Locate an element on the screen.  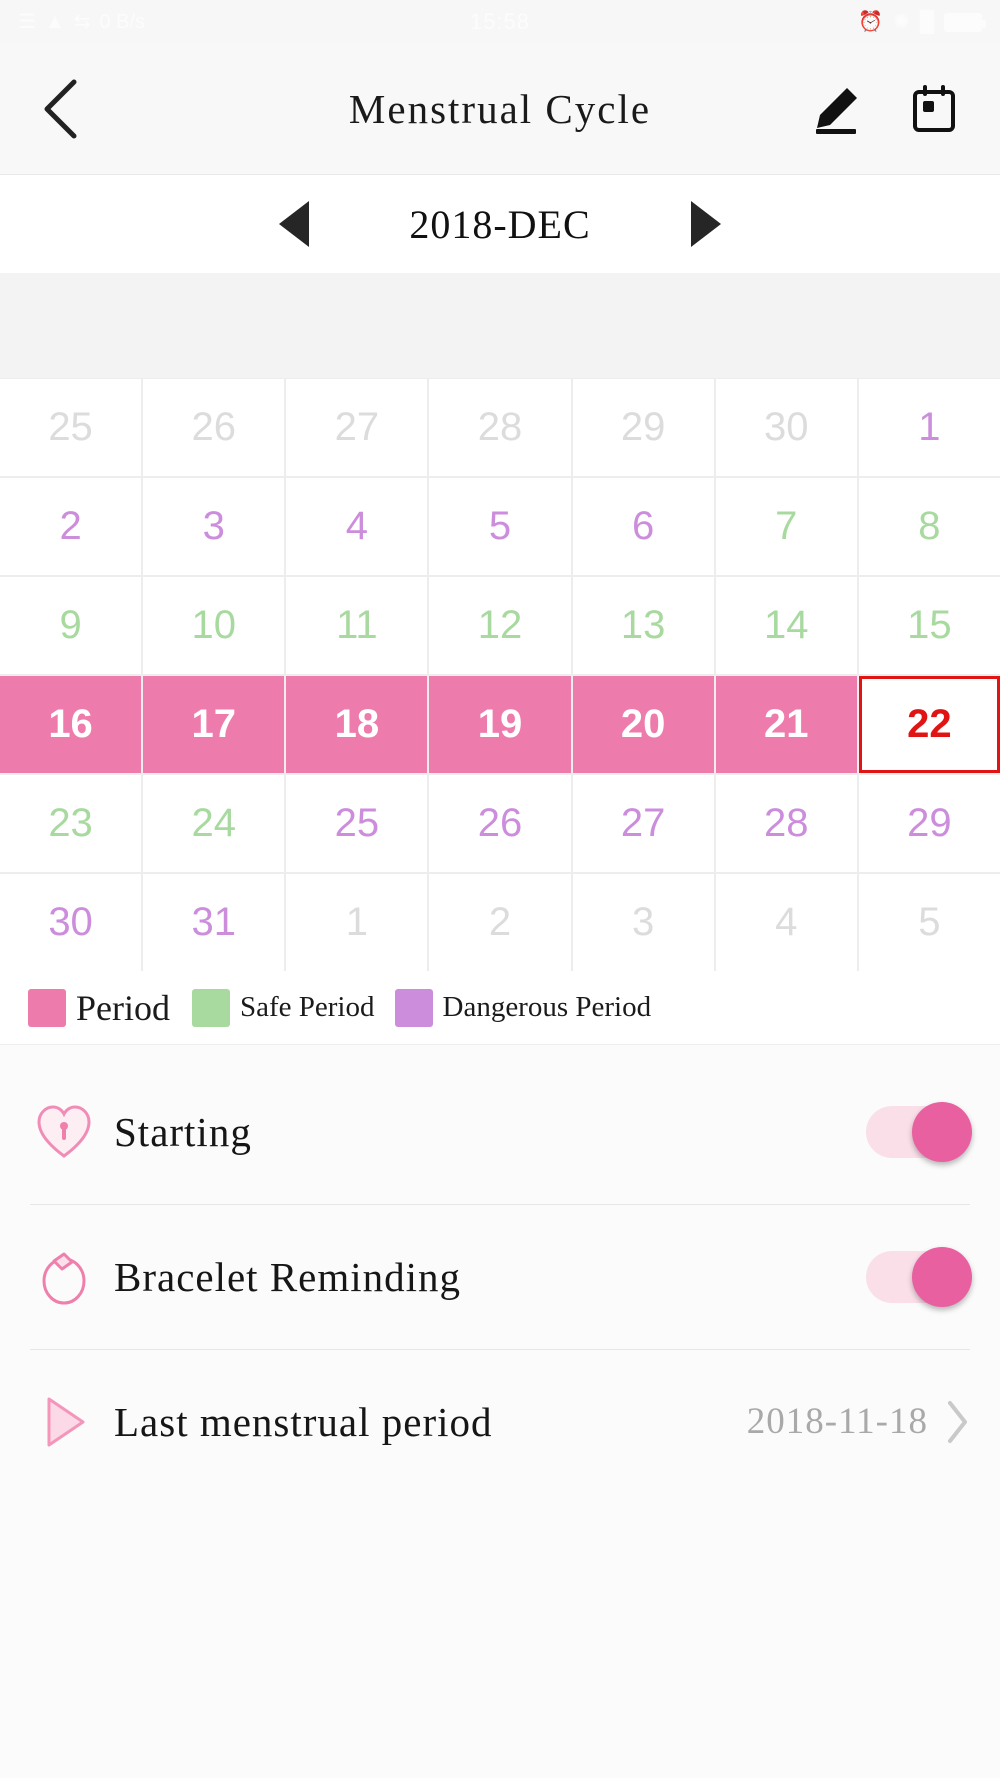
calendar-day: 21 is located at coordinates (786, 724).